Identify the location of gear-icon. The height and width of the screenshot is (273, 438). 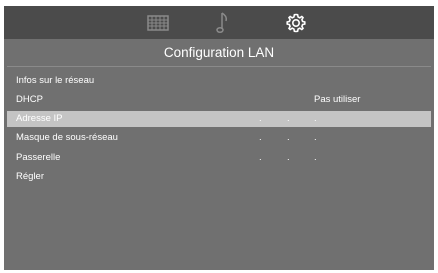
(296, 23).